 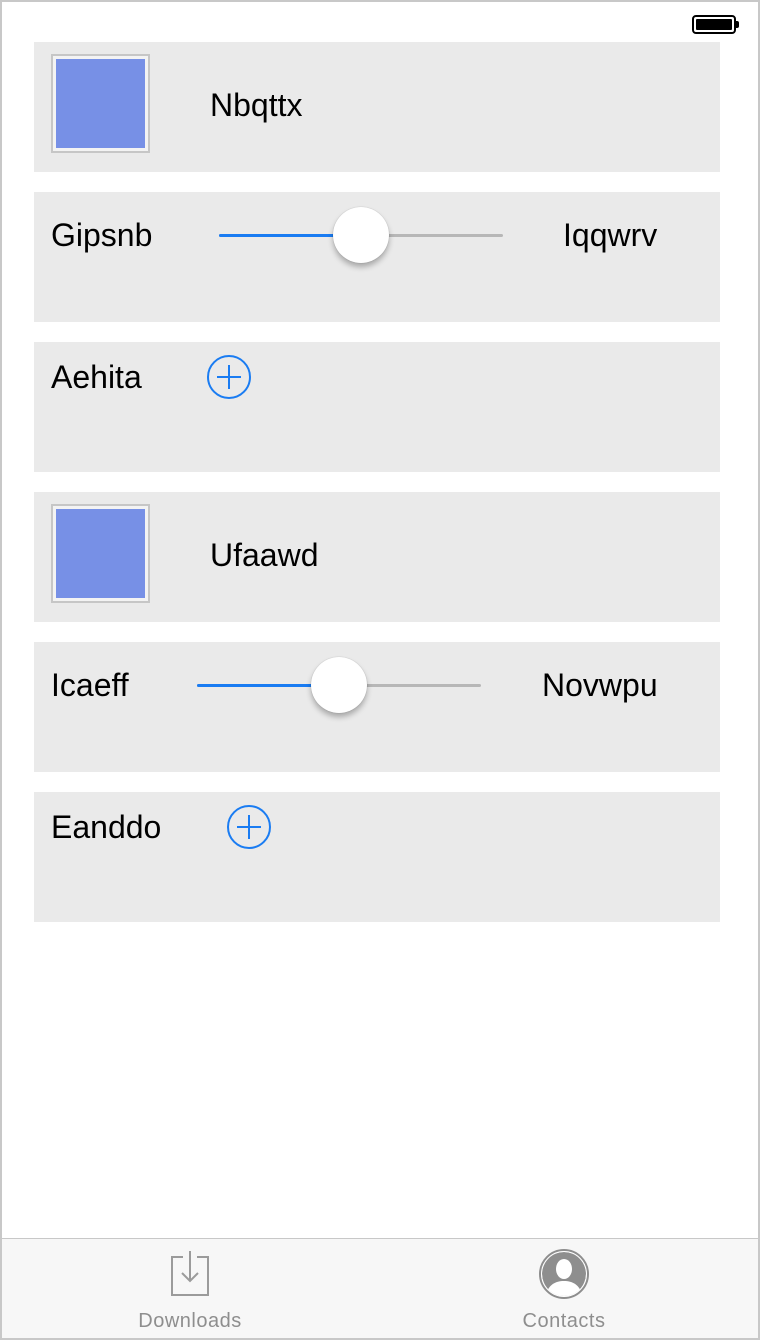 What do you see at coordinates (377, 407) in the screenshot?
I see `list-item-add: Aehita` at bounding box center [377, 407].